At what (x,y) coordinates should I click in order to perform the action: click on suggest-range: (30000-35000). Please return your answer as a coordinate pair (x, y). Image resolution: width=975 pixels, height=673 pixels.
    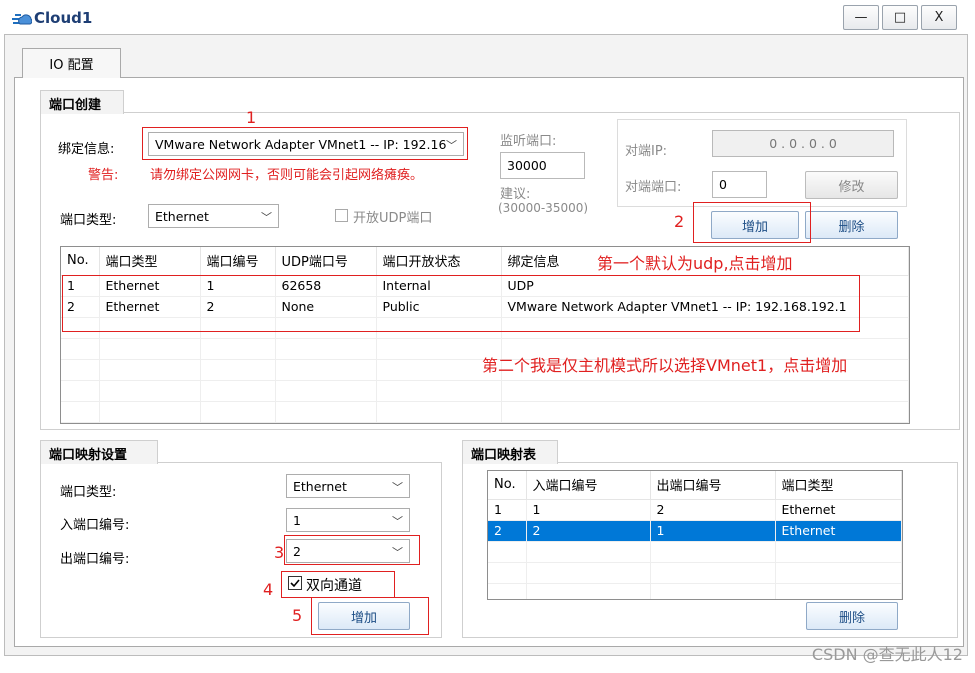
    Looking at the image, I should click on (543, 208).